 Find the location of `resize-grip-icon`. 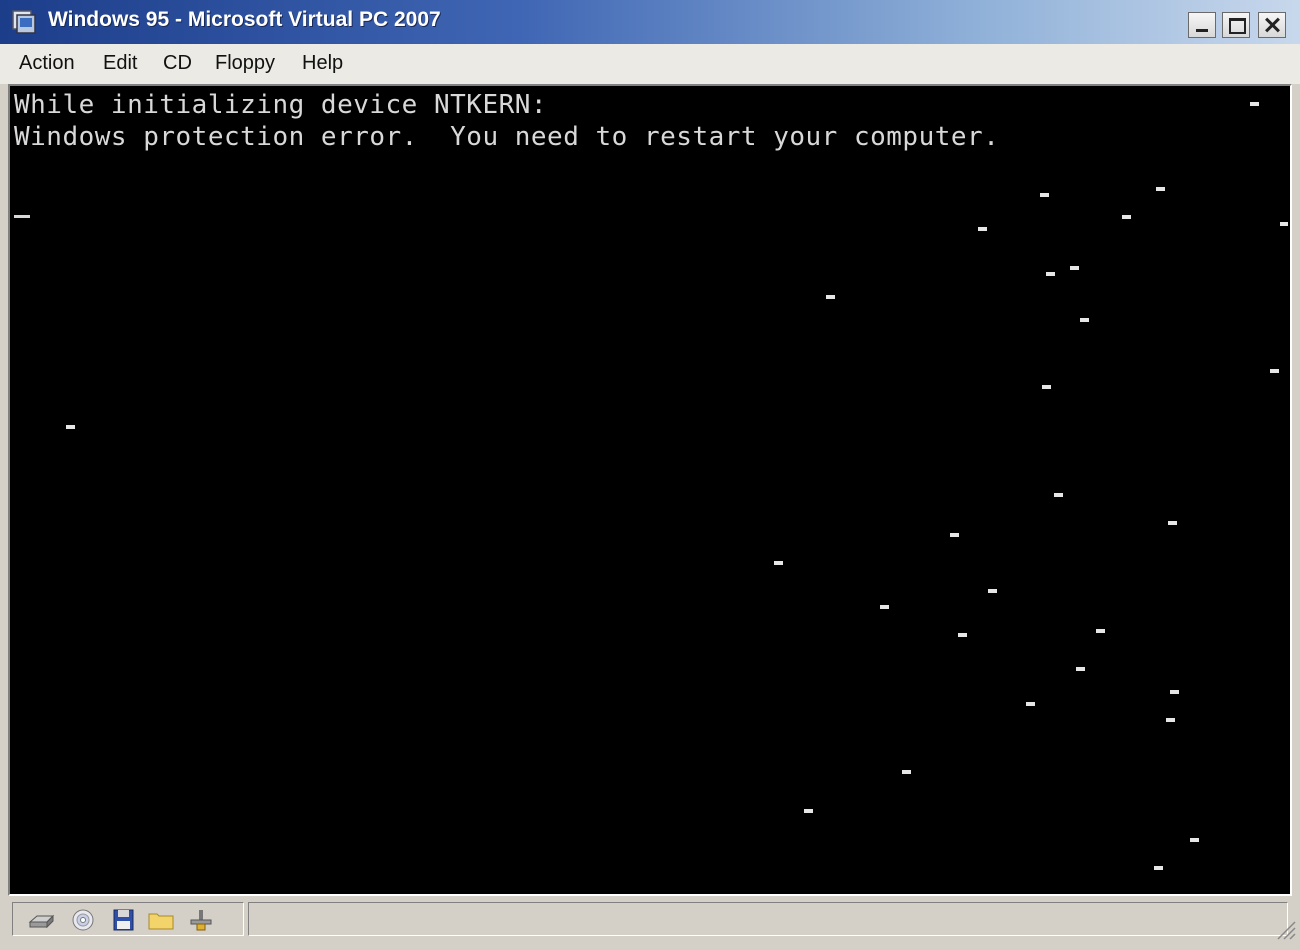

resize-grip-icon is located at coordinates (1285, 929).